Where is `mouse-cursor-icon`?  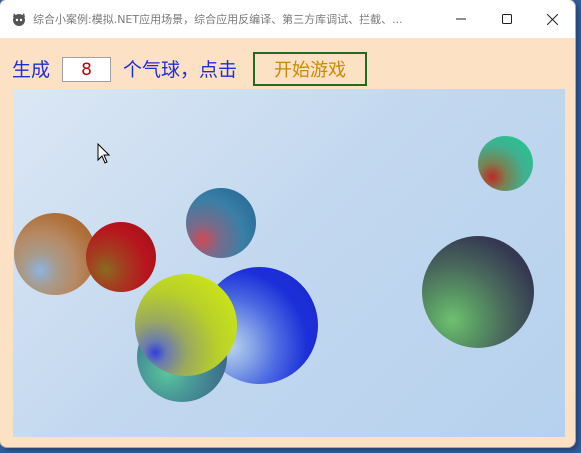
mouse-cursor-icon is located at coordinates (104, 153).